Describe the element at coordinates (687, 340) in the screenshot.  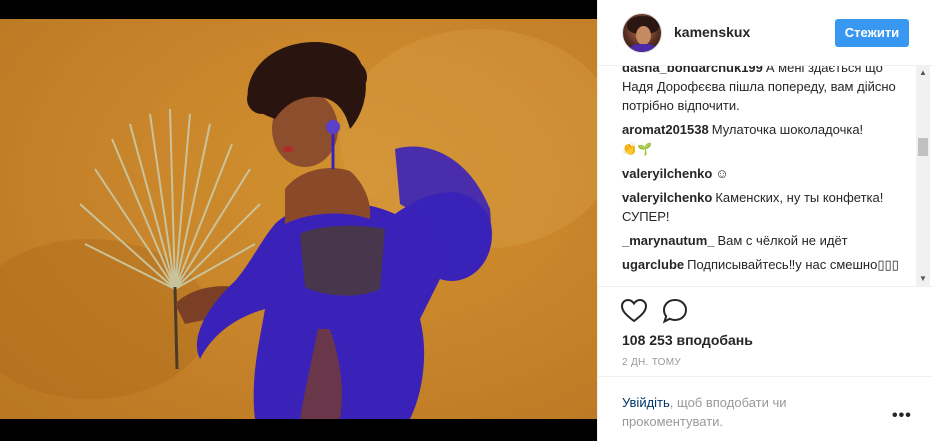
I see `likes-count: 108 253 вподобань` at that location.